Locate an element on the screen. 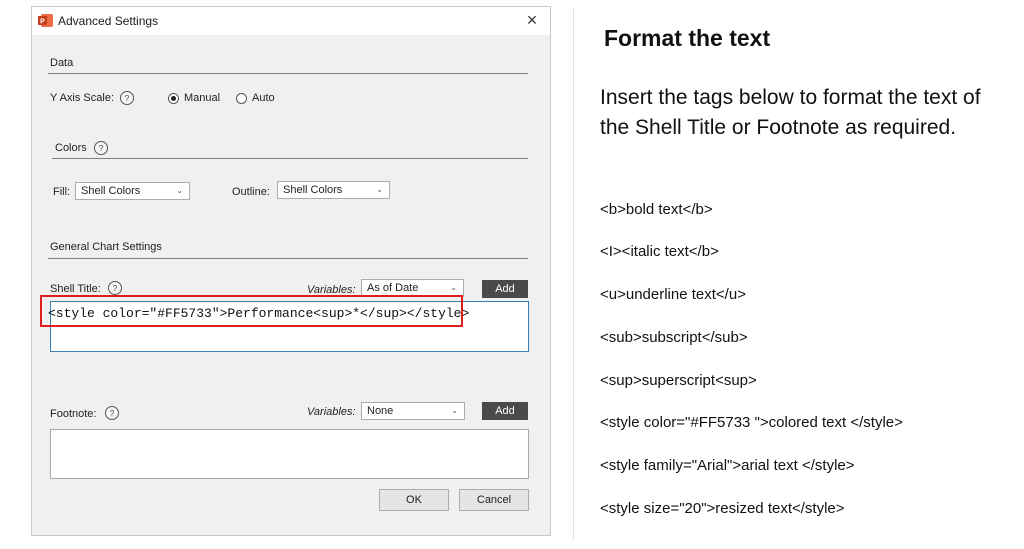 The width and height of the screenshot is (1024, 549). cancel-button: Cancel is located at coordinates (494, 500).